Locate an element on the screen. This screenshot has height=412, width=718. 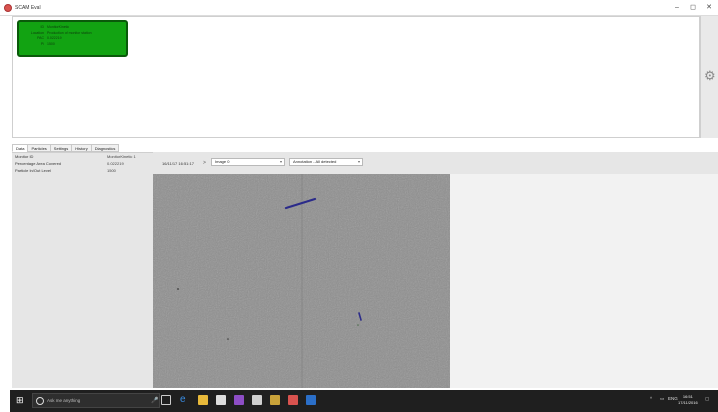
property-label: Monitor ID is located at coordinates (24, 156).